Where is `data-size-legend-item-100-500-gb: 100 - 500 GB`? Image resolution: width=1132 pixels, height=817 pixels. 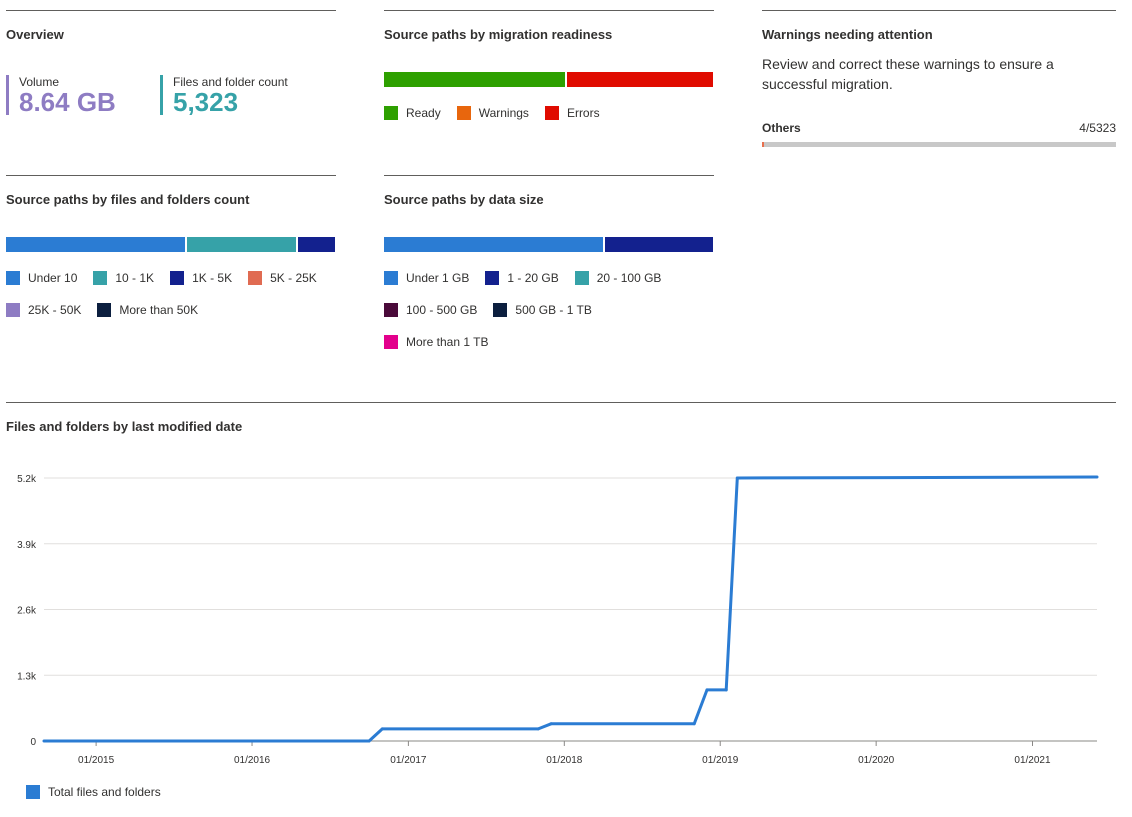 data-size-legend-item-100-500-gb: 100 - 500 GB is located at coordinates (430, 310).